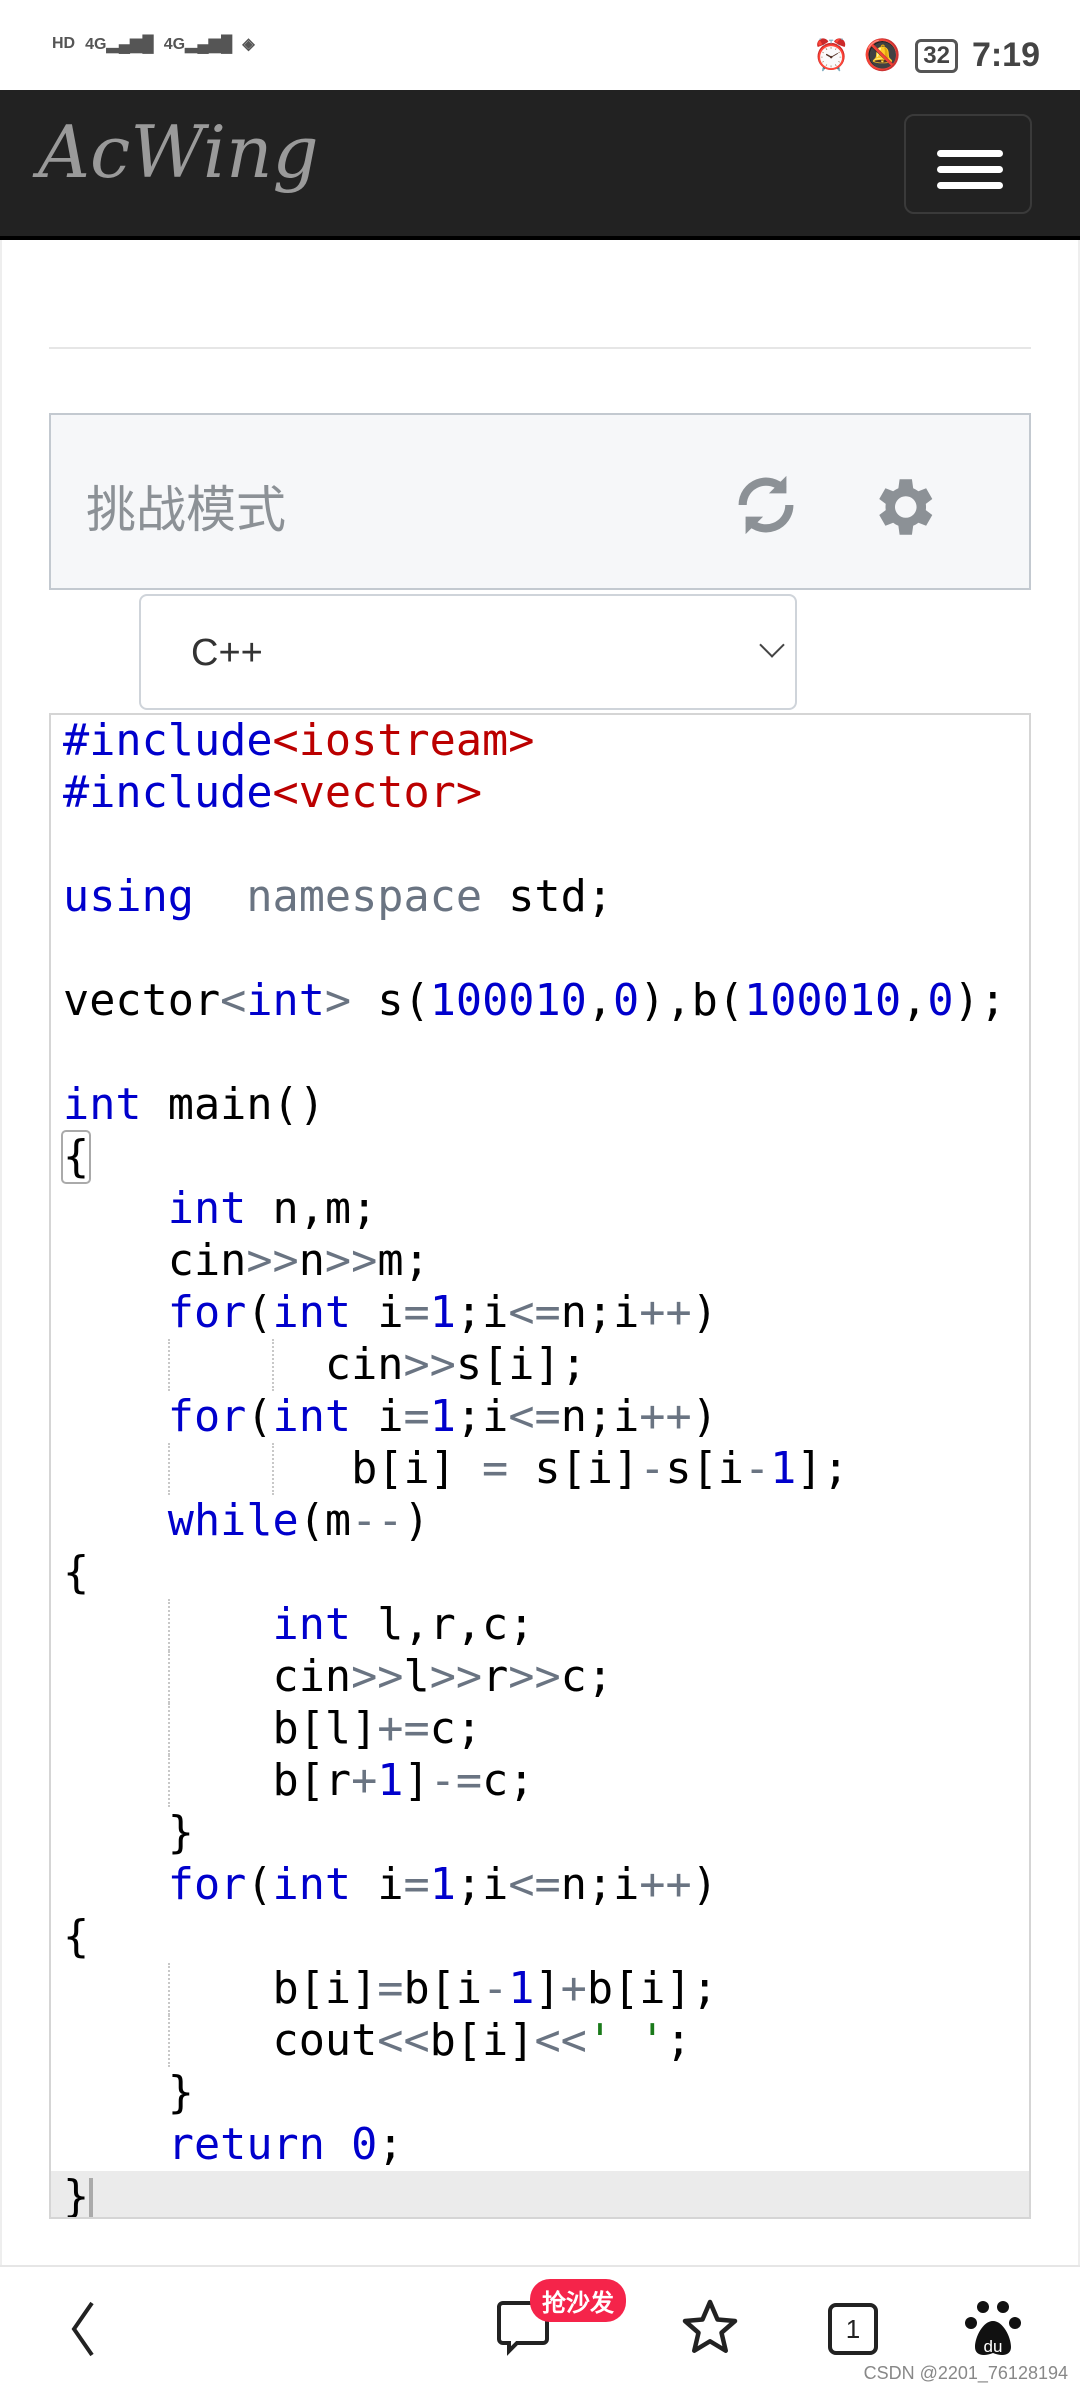 The width and height of the screenshot is (1080, 2388). What do you see at coordinates (92, 2329) in the screenshot?
I see `back-button` at bounding box center [92, 2329].